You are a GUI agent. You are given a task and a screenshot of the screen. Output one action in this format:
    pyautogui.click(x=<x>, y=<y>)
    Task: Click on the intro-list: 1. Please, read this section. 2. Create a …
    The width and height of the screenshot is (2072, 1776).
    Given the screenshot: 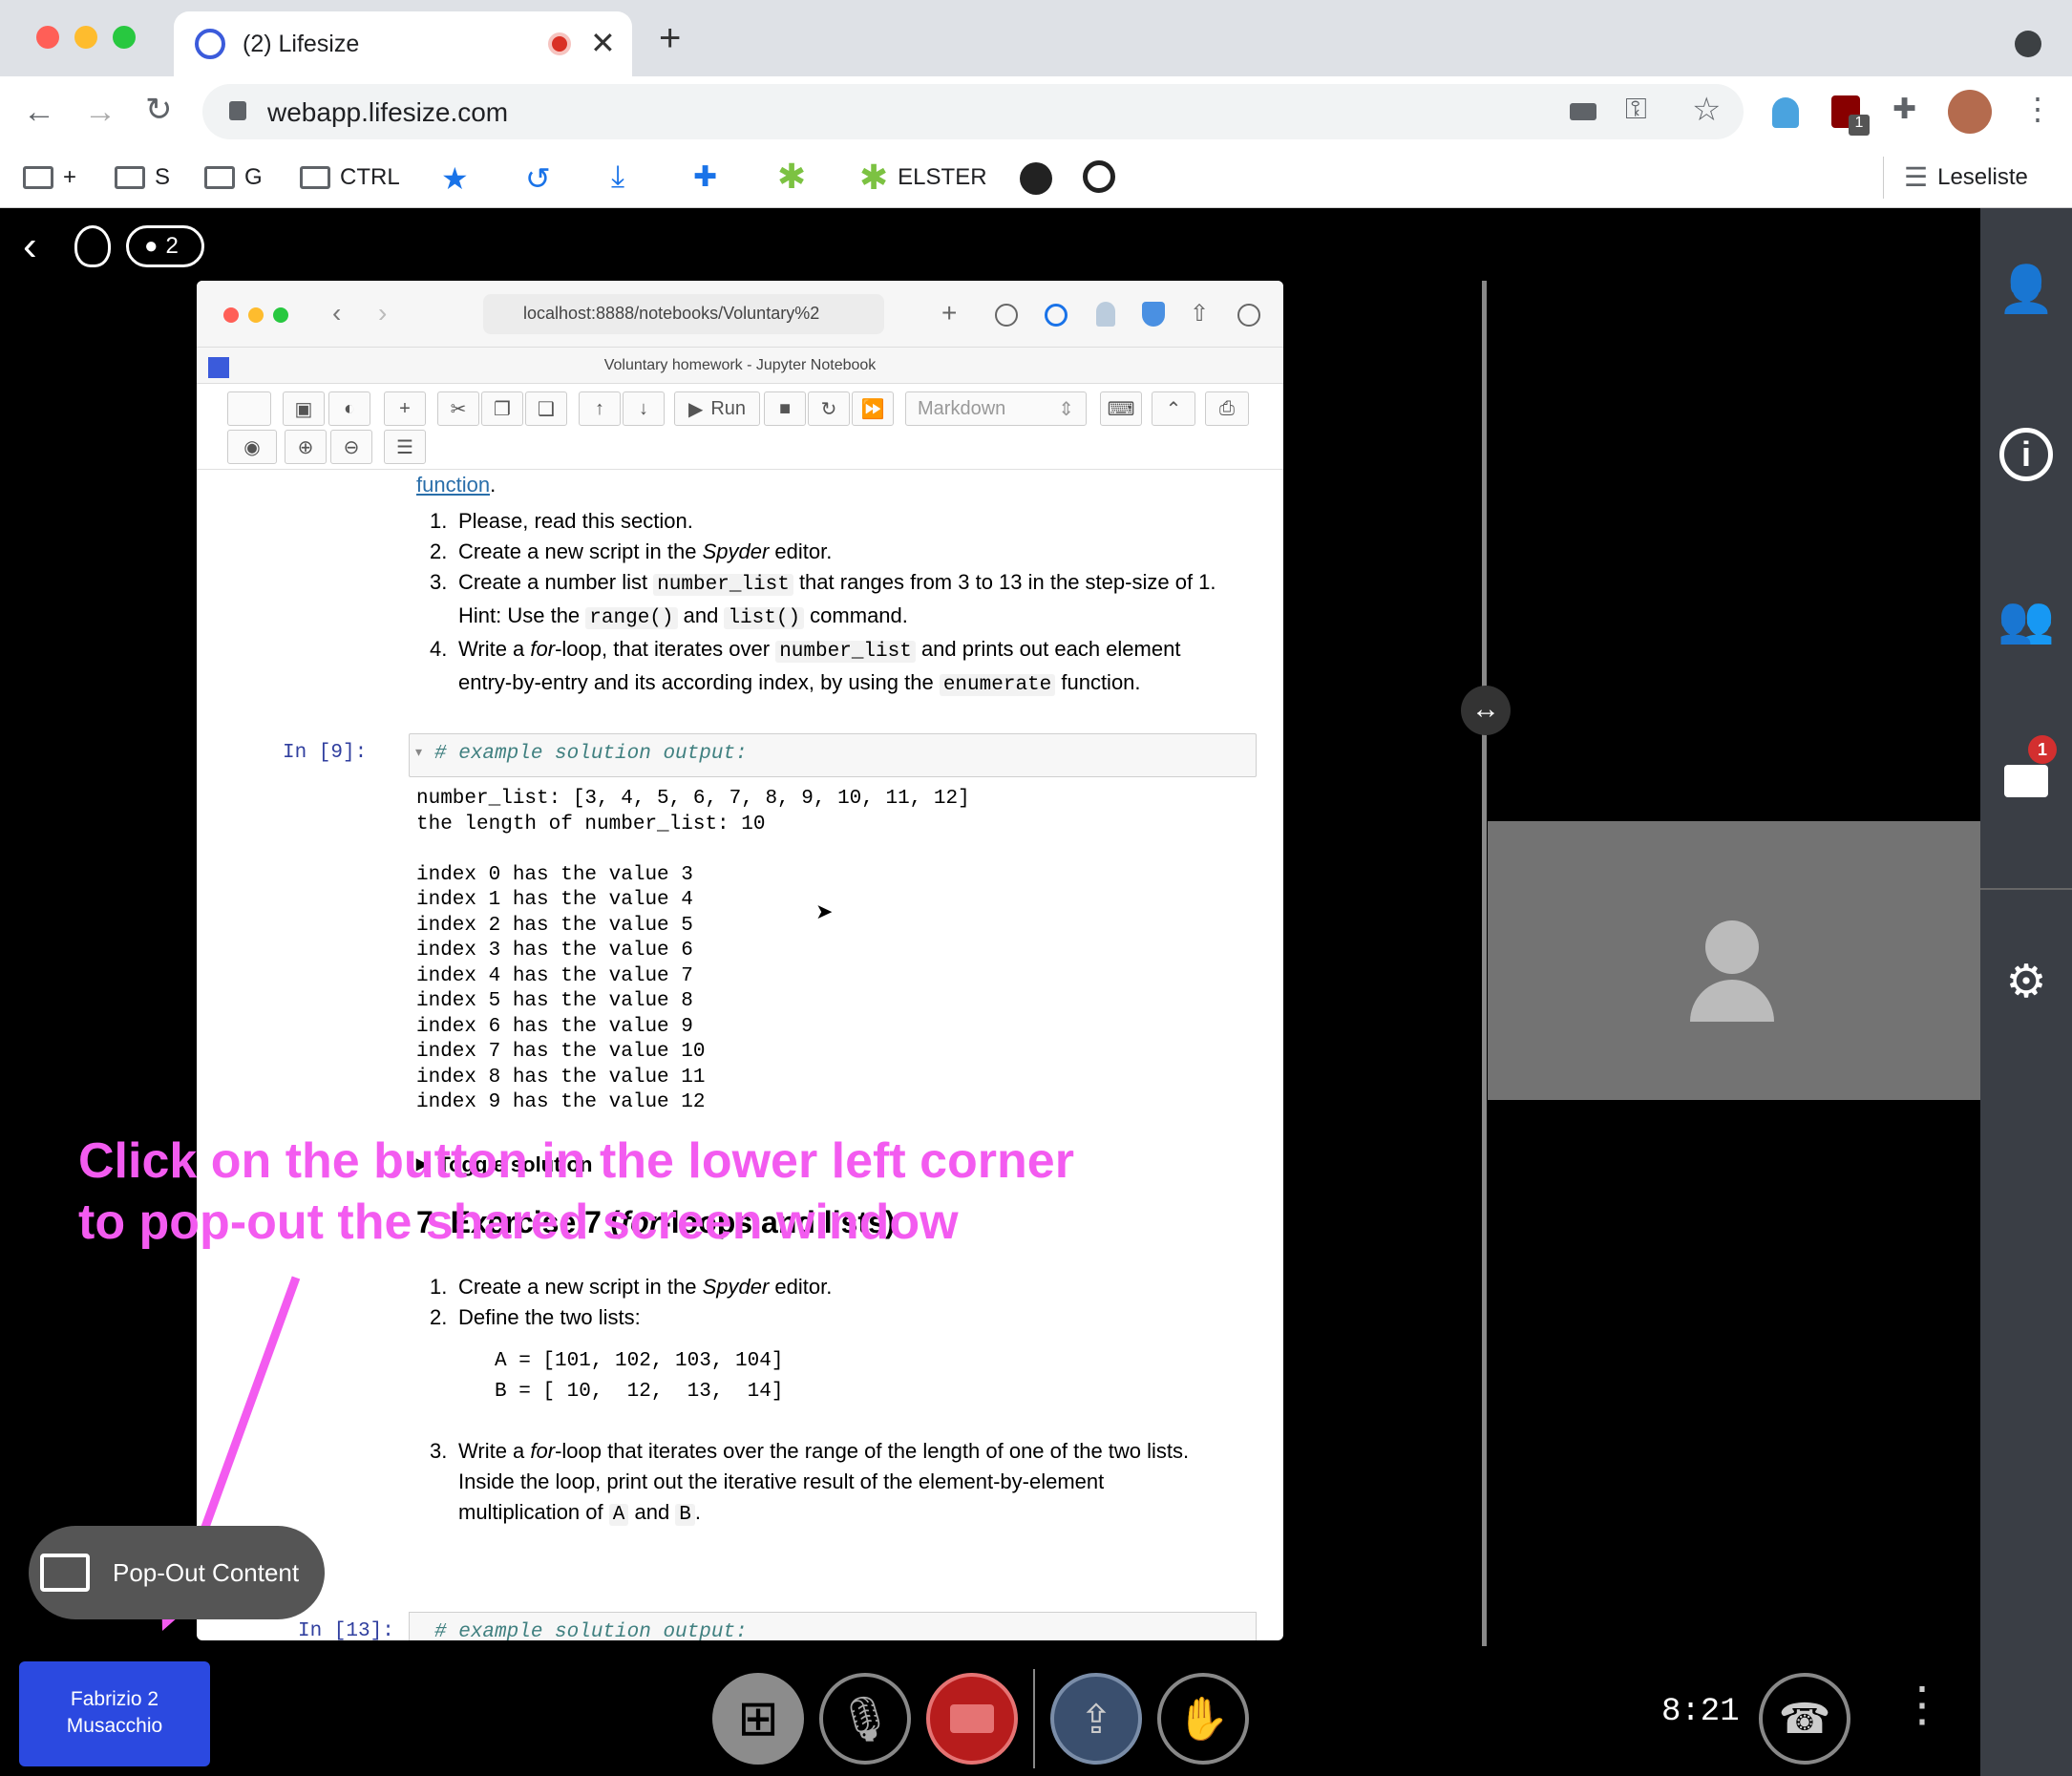 What is the action you would take?
    pyautogui.click(x=837, y=603)
    